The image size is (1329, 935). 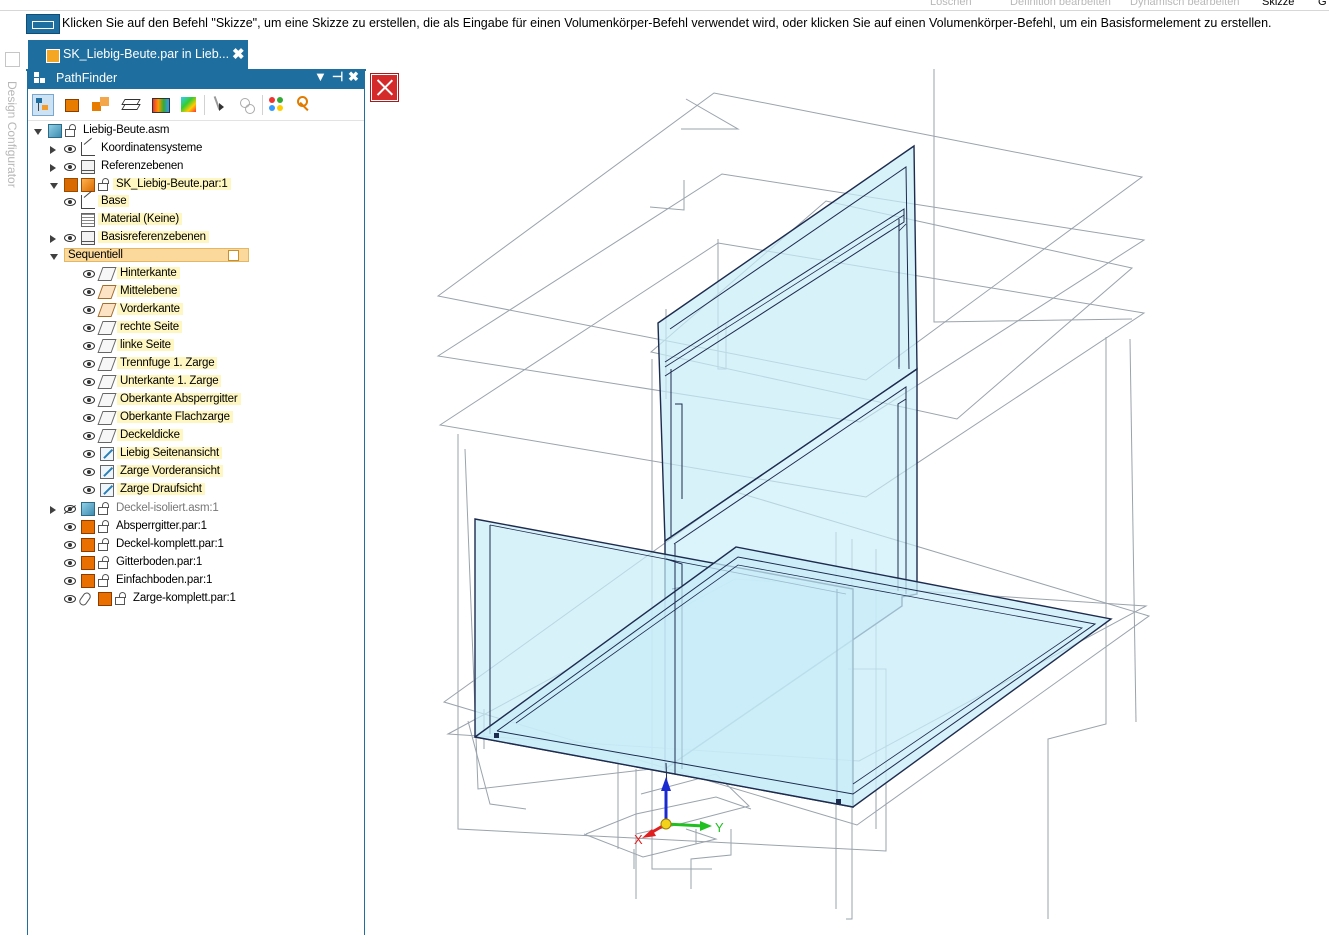 I want to click on grid-colors-icon, so click(x=277, y=105).